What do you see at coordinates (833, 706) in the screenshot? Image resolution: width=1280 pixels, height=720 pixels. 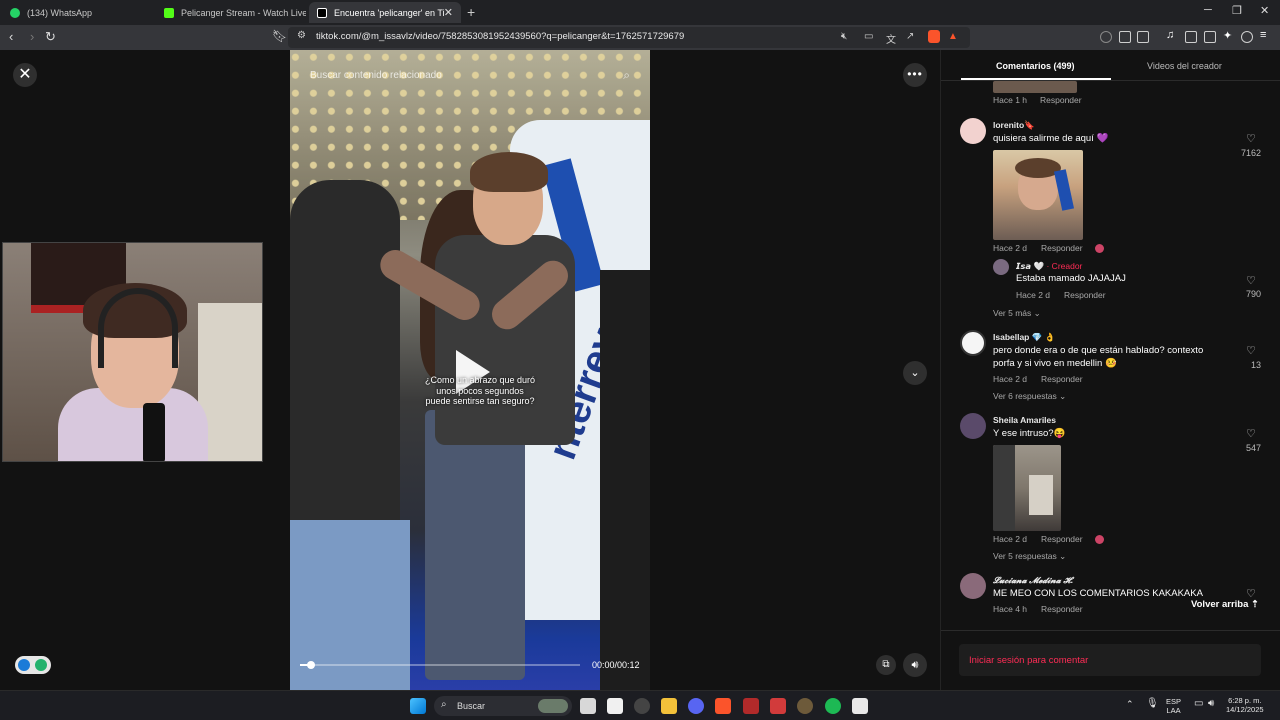 I see `spotify-icon` at bounding box center [833, 706].